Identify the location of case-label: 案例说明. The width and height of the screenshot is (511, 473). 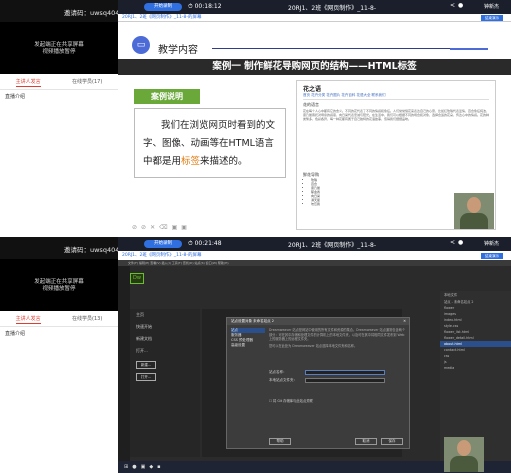
(167, 96).